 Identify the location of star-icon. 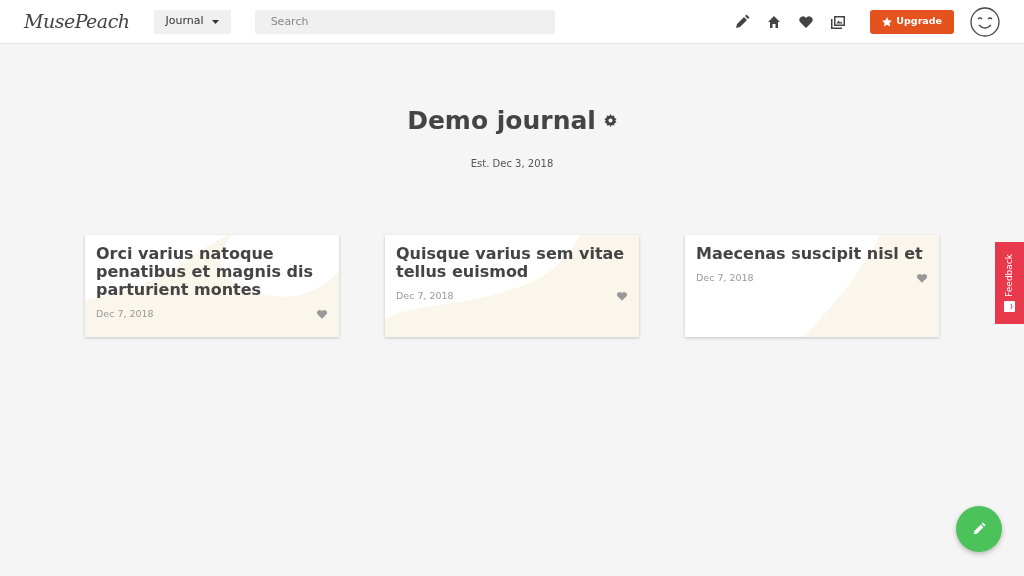
(887, 21).